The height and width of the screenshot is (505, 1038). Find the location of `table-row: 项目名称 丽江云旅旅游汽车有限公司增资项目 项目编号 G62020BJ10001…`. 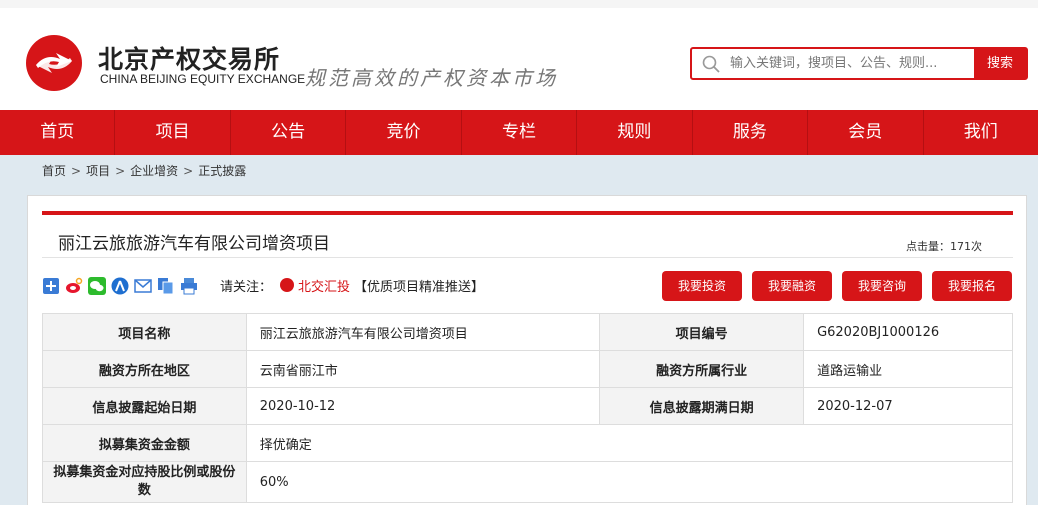

table-row: 项目名称 丽江云旅旅游汽车有限公司增资项目 项目编号 G62020BJ10001… is located at coordinates (527, 332).